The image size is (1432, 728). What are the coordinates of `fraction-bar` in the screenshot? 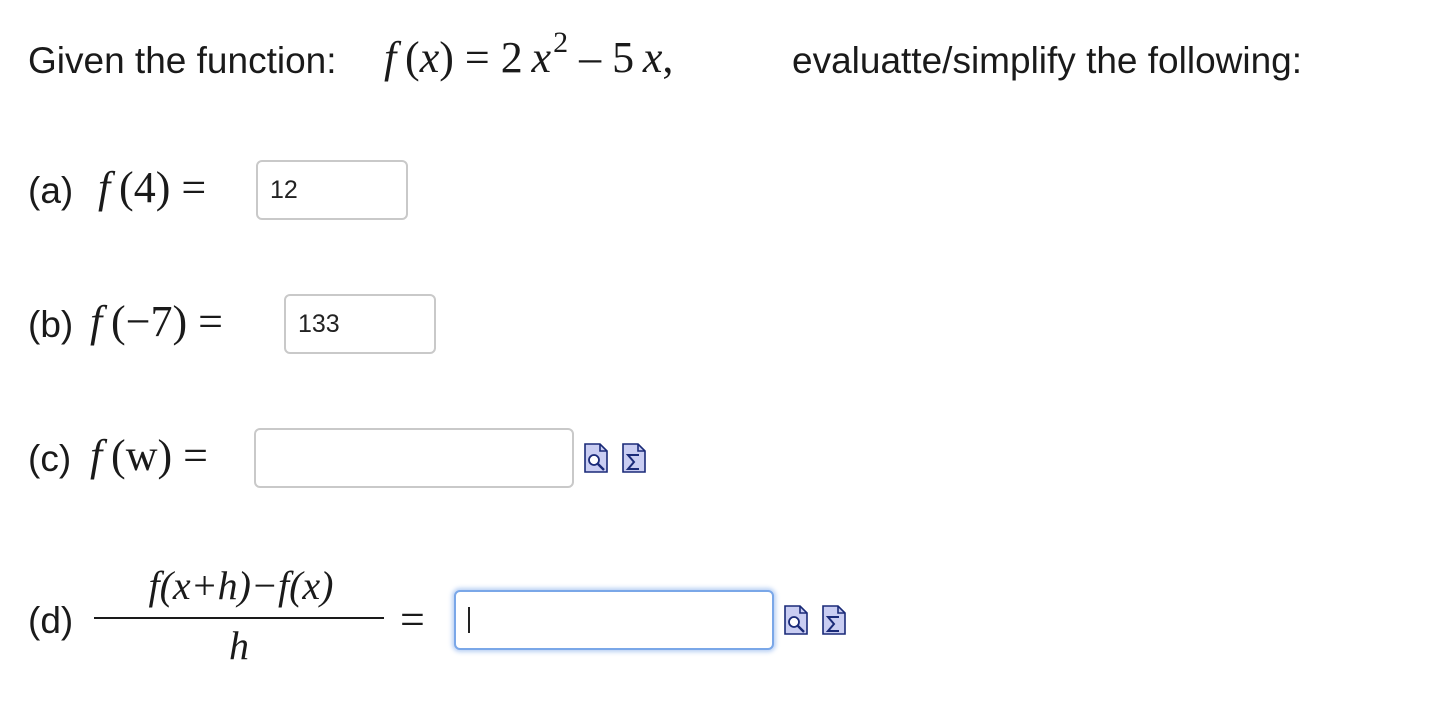 It's located at (239, 618).